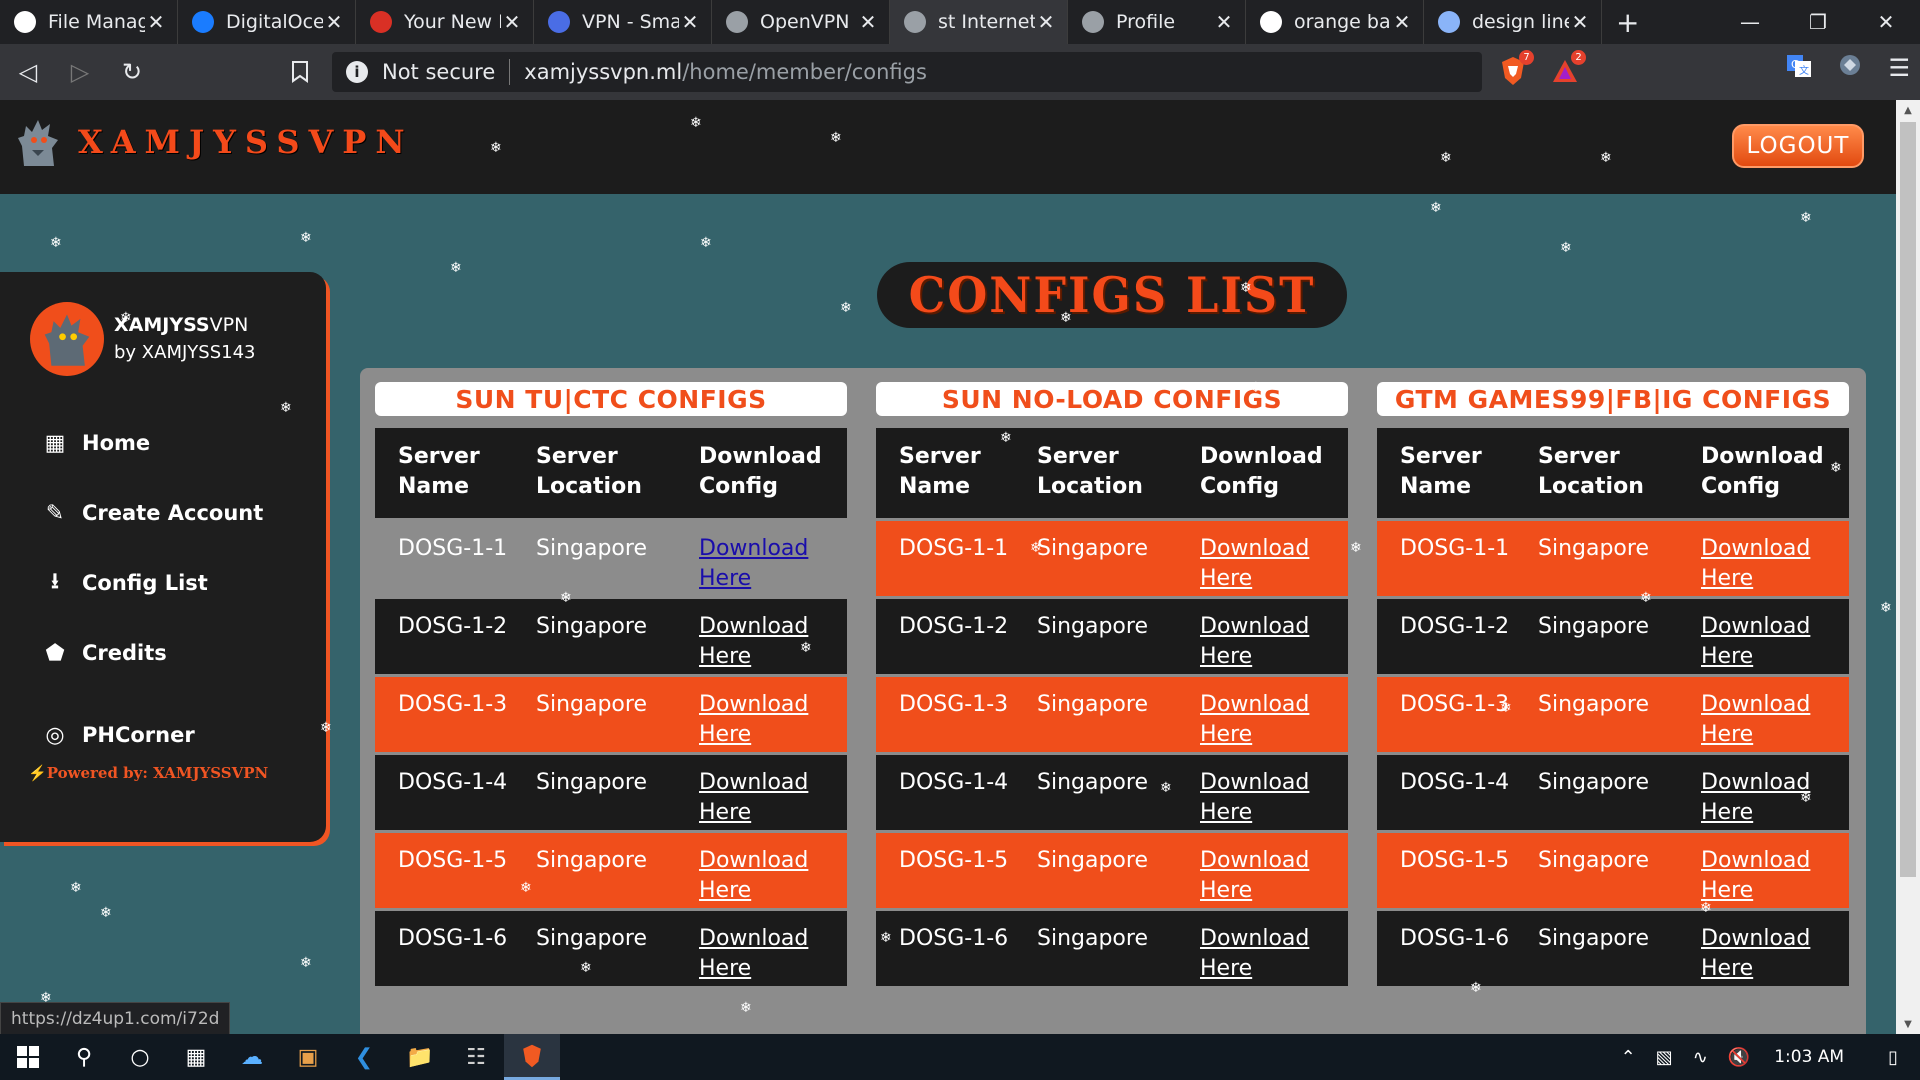 The width and height of the screenshot is (1920, 1080). What do you see at coordinates (89, 22) in the screenshot?
I see `browser-tab: File Manager✕` at bounding box center [89, 22].